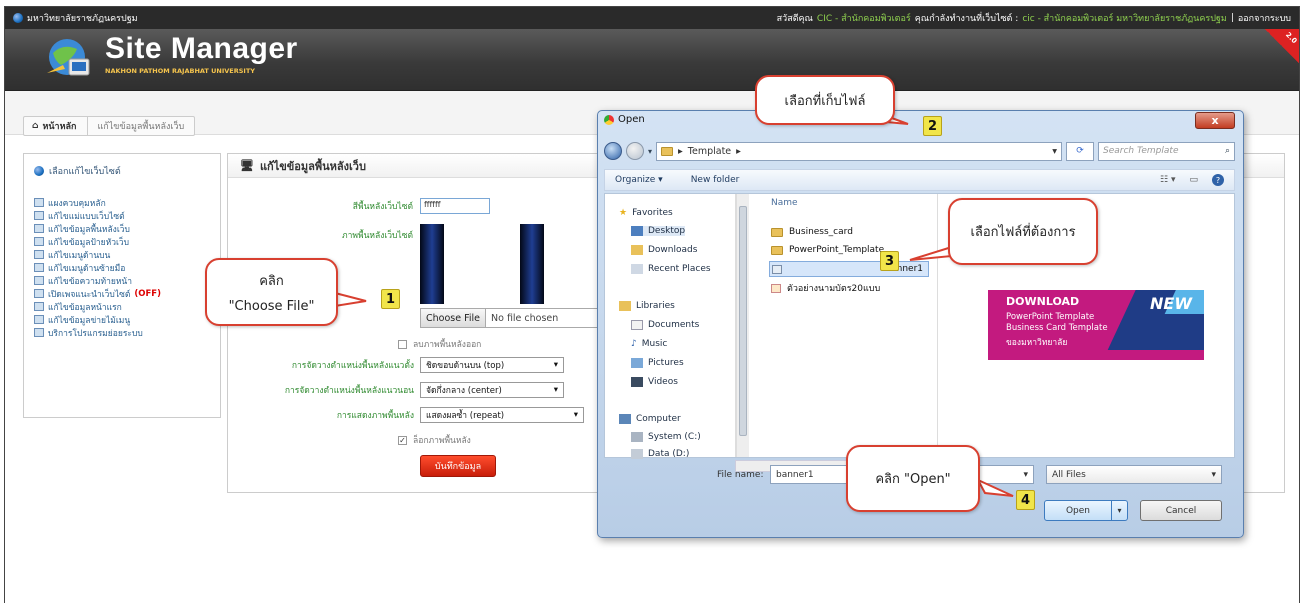 This screenshot has width=1303, height=603. I want to click on search-input: Search Template ⌕, so click(1166, 151).